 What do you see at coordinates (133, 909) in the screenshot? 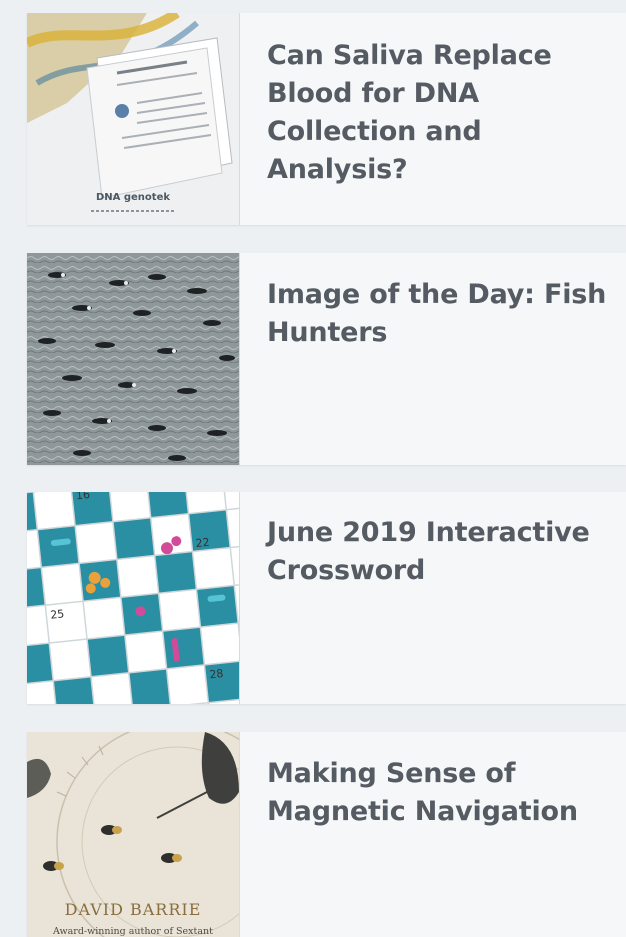
I see `book-author-text: DAVID BARRIE` at bounding box center [133, 909].